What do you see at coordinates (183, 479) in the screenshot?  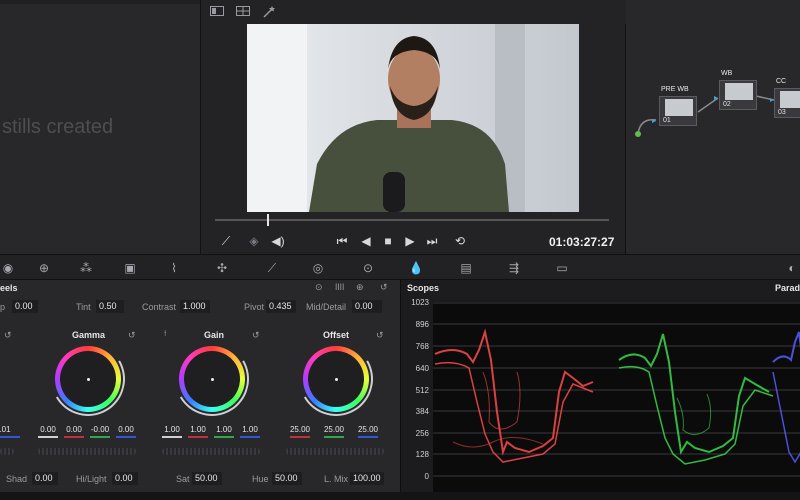 I see `param-label-sat: Sat` at bounding box center [183, 479].